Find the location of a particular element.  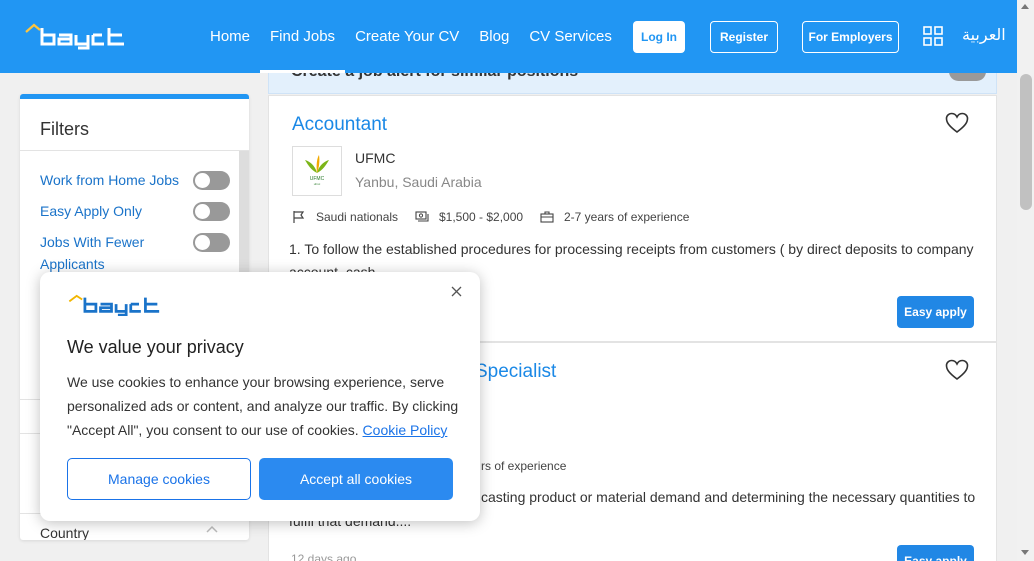

scroll-up-arrow-icon is located at coordinates (1025, 6).